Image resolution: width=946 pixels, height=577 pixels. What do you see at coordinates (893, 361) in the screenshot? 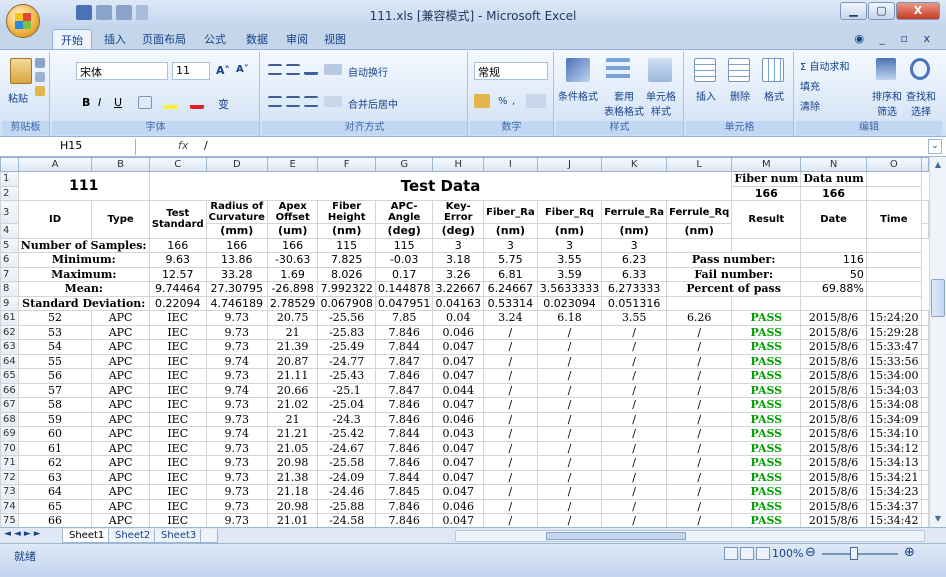
I see `data-cell: 15:33:56` at bounding box center [893, 361].